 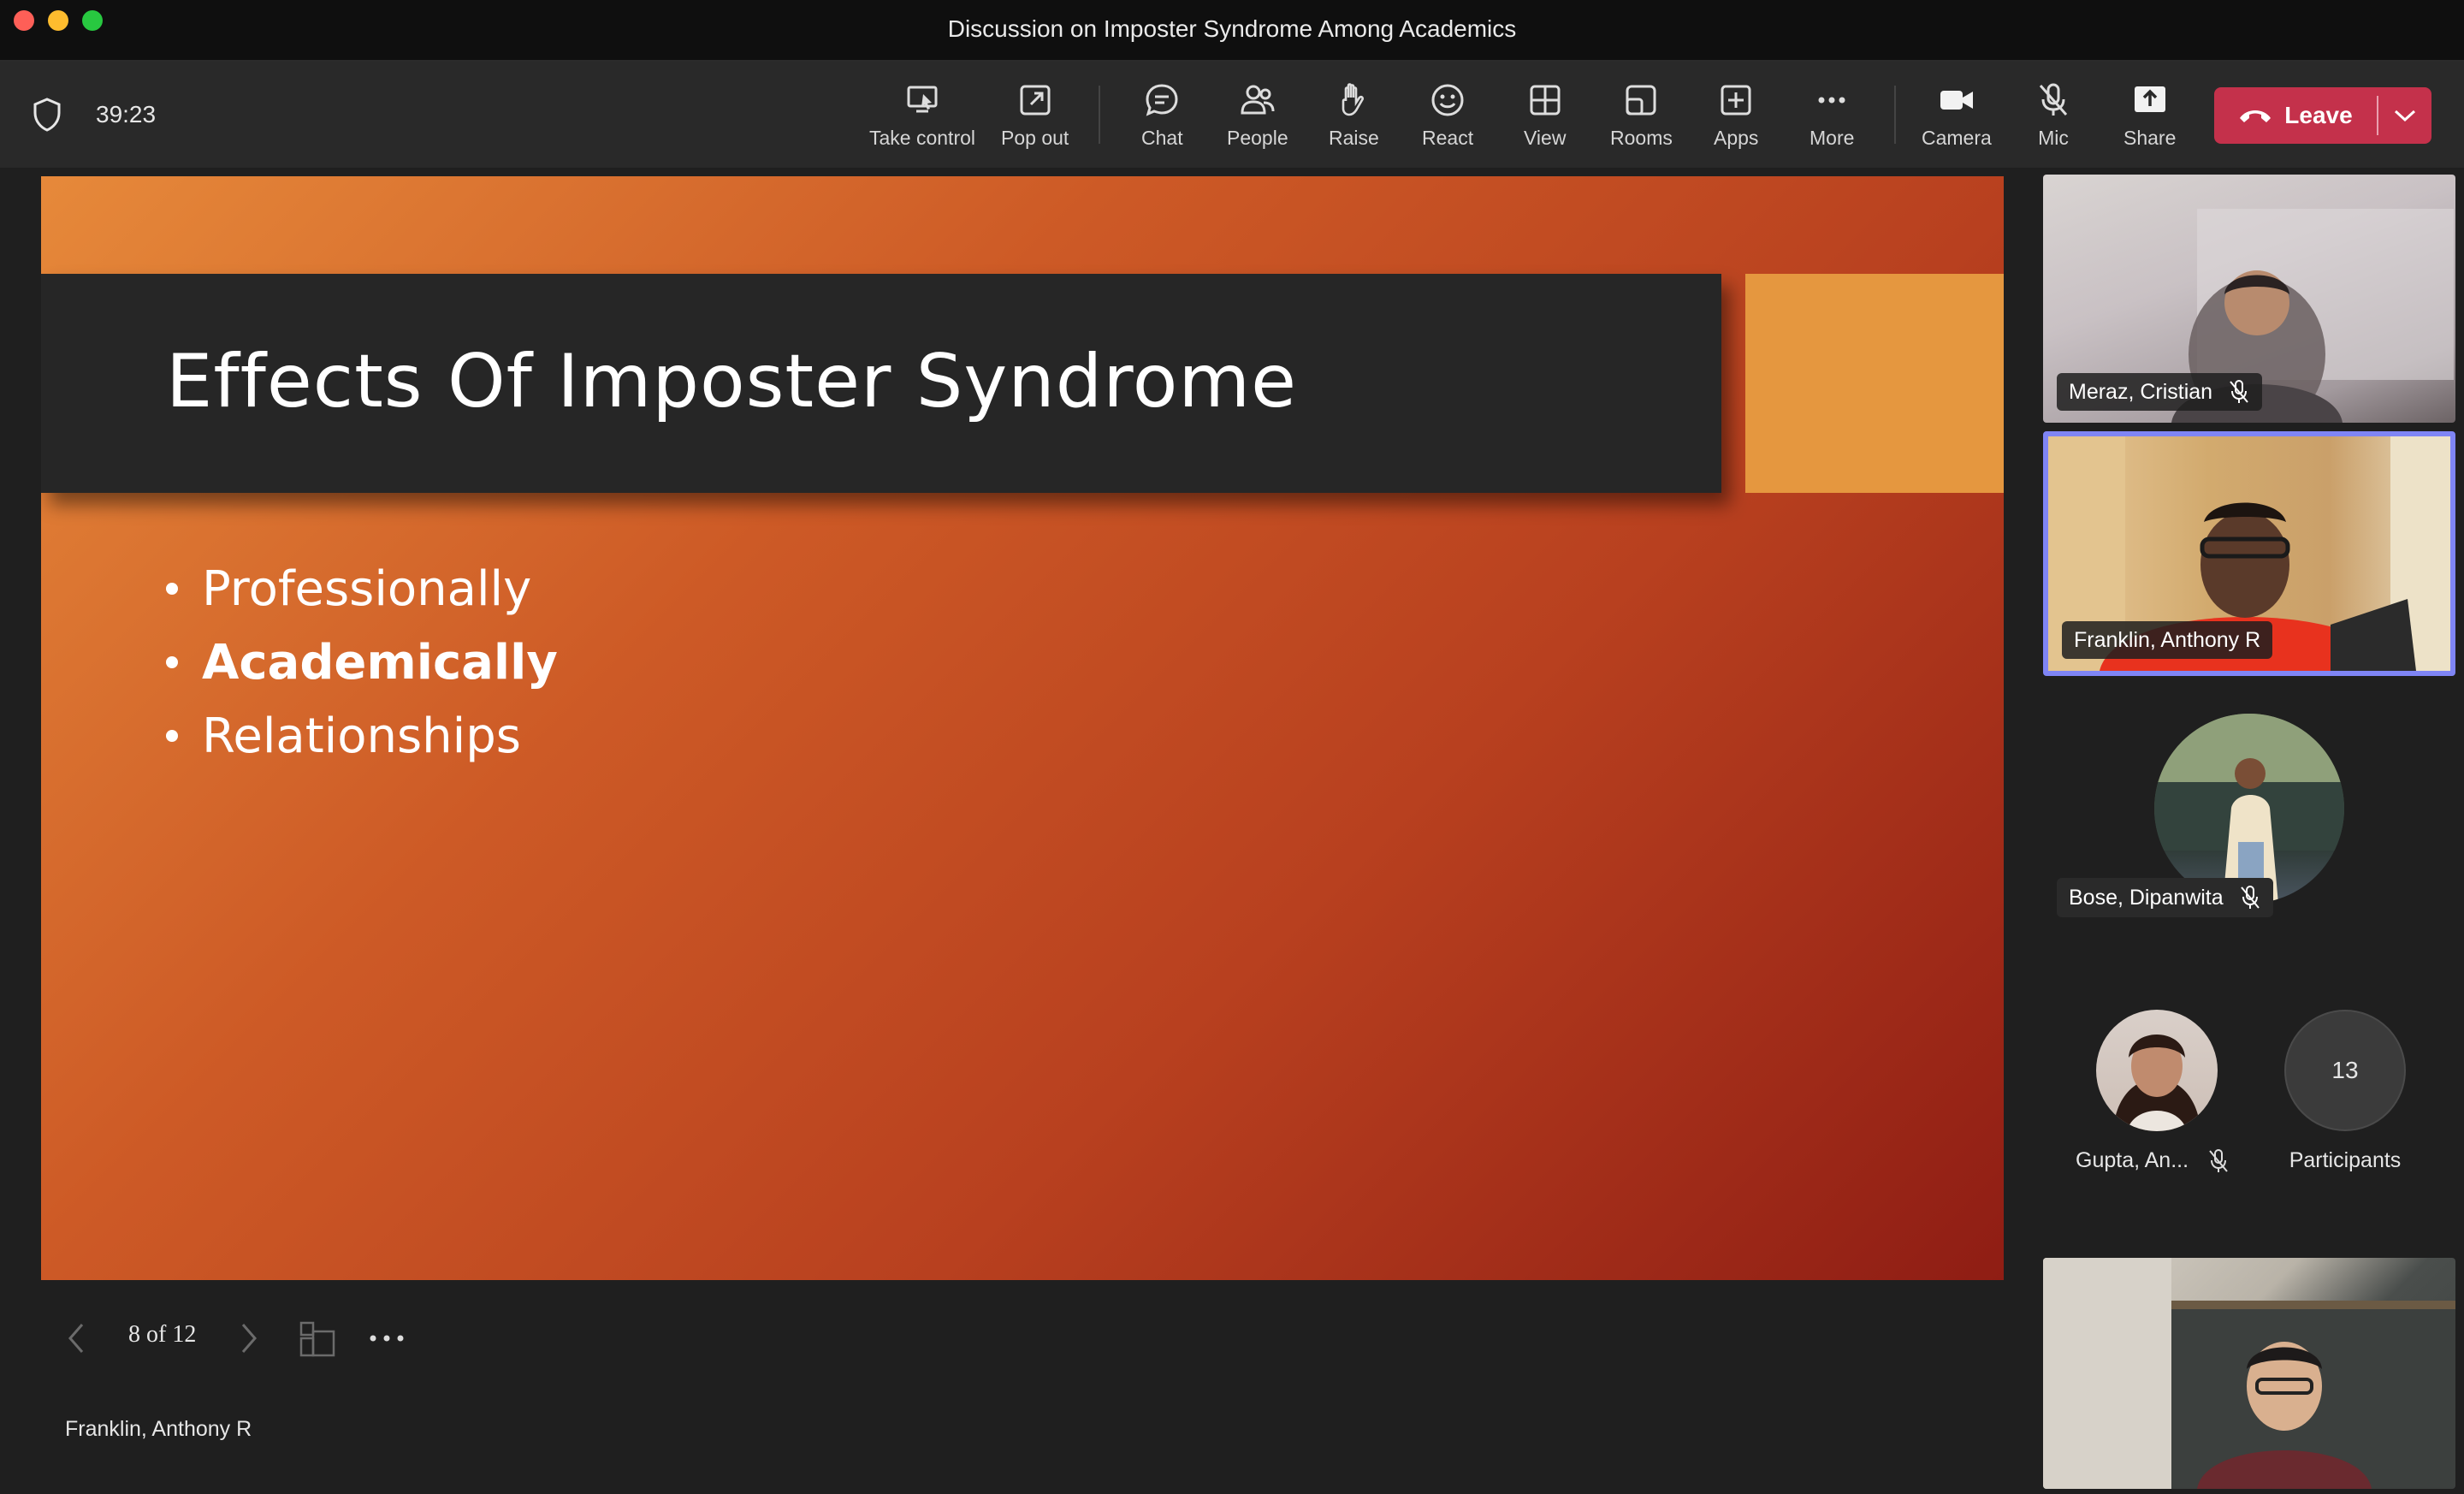 I want to click on share-button: Share, so click(x=2149, y=116).